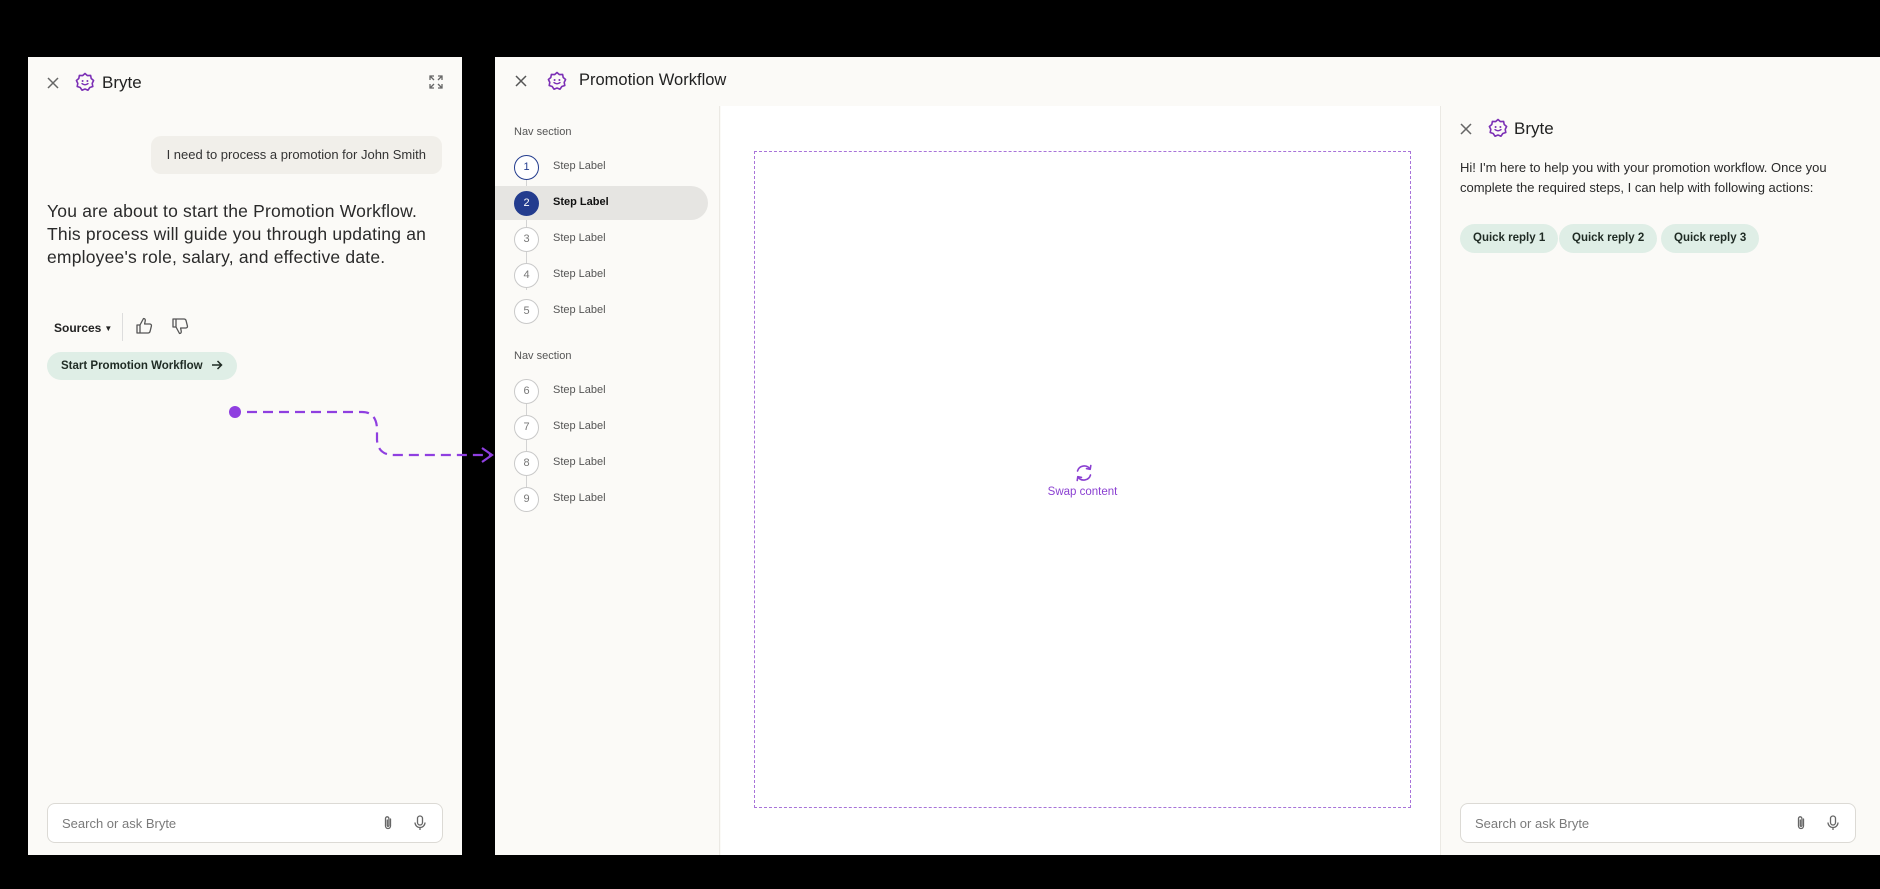 The image size is (1880, 889). Describe the element at coordinates (217, 368) in the screenshot. I see `arrow-right-icon` at that location.